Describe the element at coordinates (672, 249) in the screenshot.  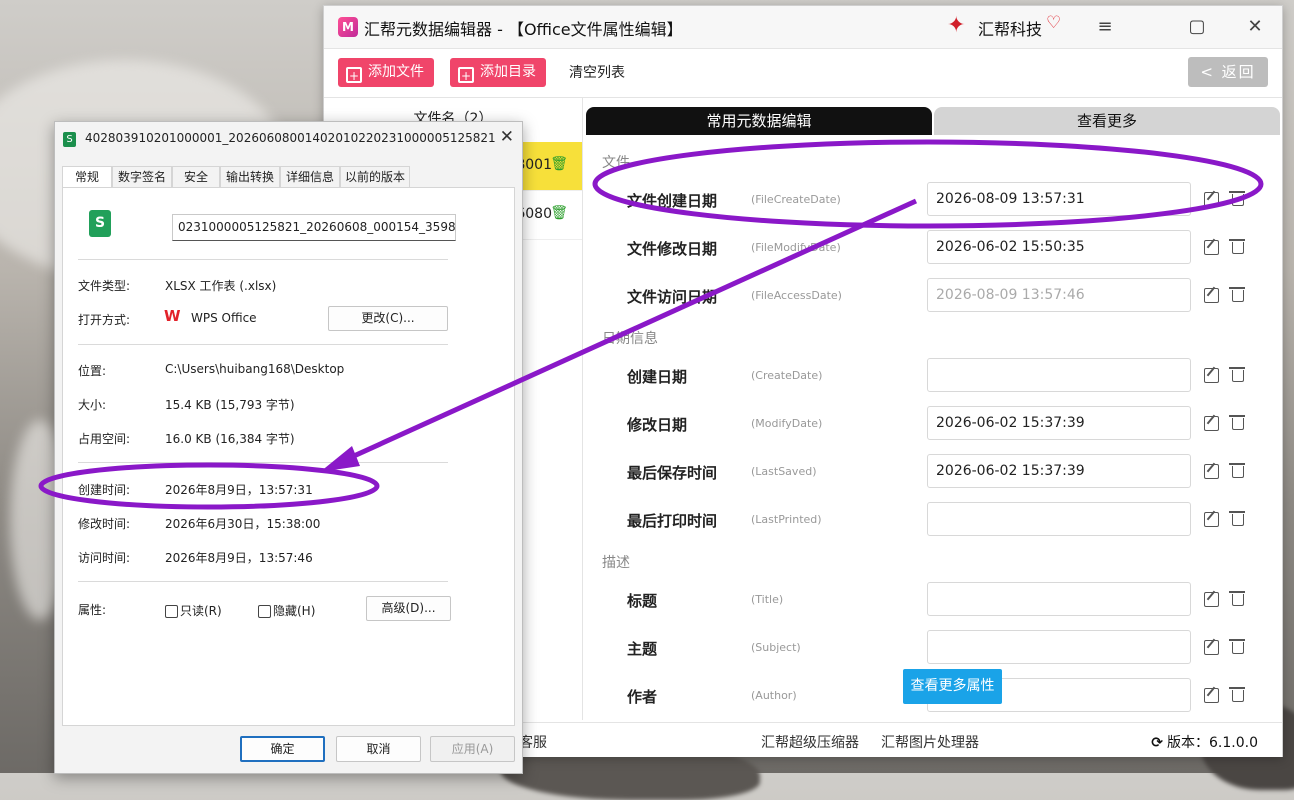
I see `field-label: 文件修改日期` at that location.